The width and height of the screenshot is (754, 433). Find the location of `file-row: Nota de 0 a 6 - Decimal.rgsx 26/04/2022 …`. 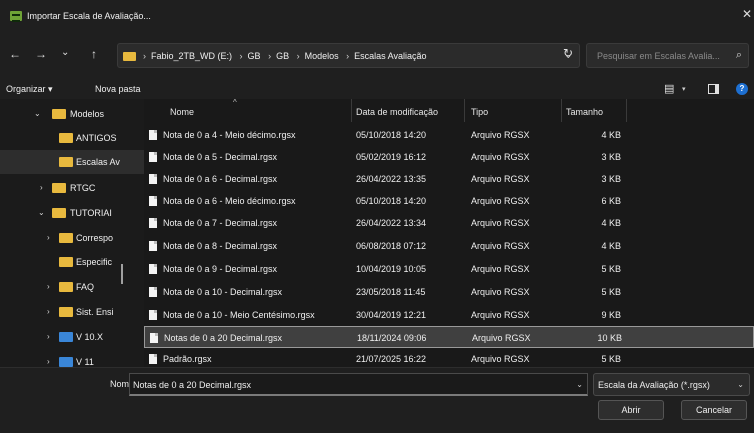

file-row: Nota de 0 a 6 - Decimal.rgsx 26/04/2022 … is located at coordinates (449, 179).